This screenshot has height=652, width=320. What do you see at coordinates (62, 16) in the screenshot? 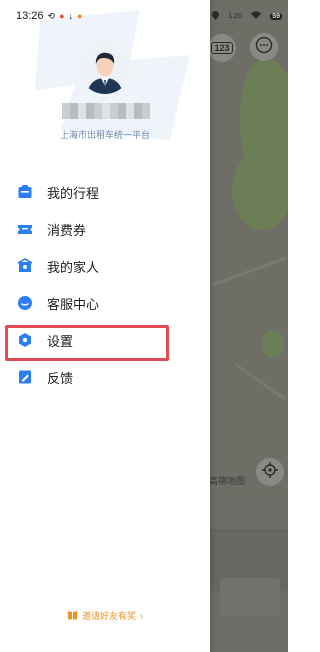
I see `app-notification-icon: ●` at bounding box center [62, 16].